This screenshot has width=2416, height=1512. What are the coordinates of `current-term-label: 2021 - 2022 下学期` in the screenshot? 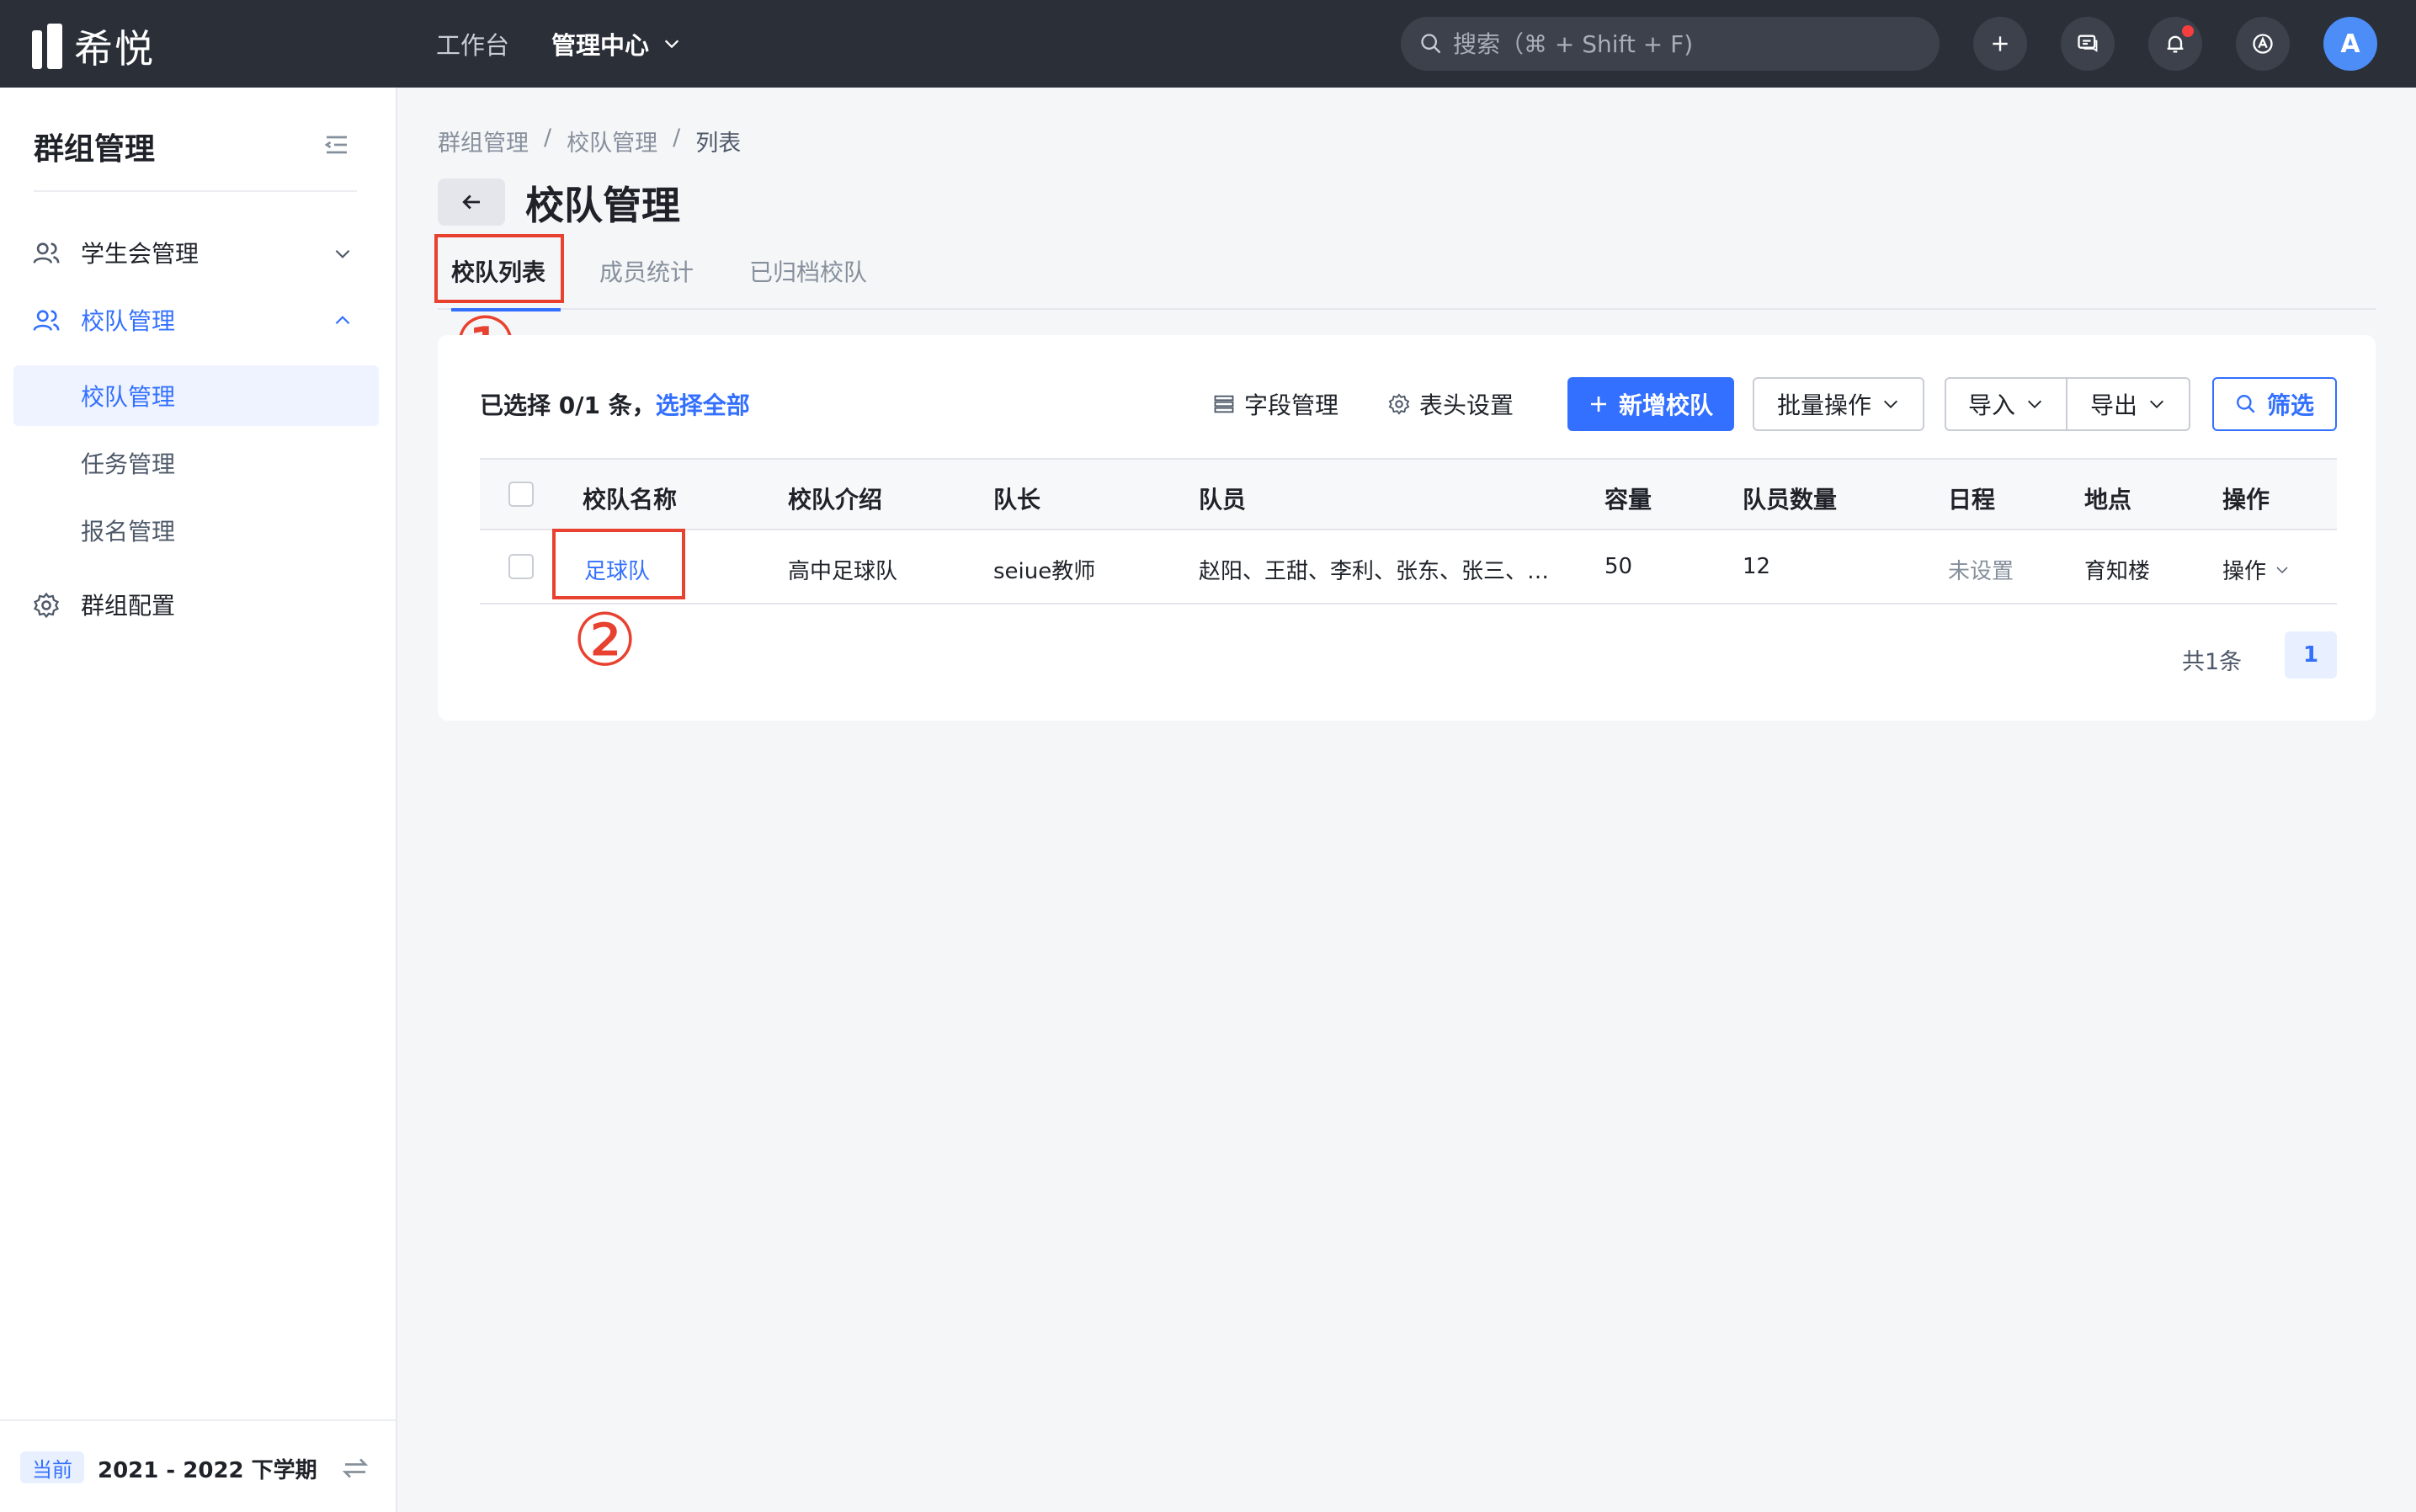 It's located at (207, 1471).